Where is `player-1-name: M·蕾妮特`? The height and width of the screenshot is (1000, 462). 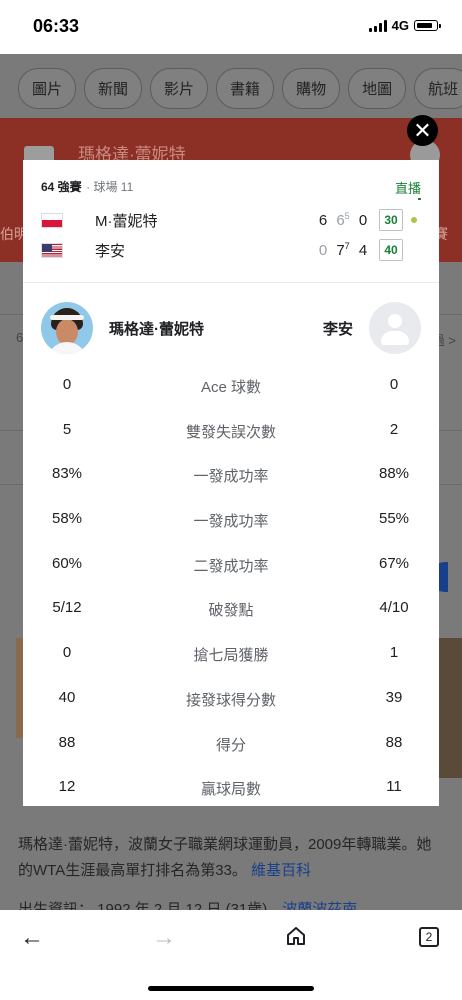 player-1-name: M·蕾妮特 is located at coordinates (126, 221).